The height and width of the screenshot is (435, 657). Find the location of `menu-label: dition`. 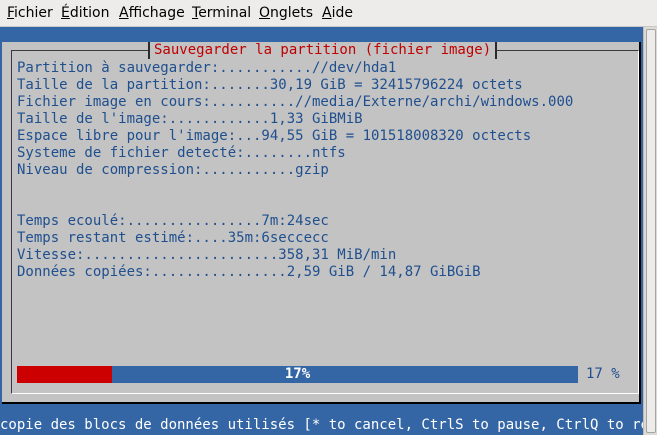

menu-label: dition is located at coordinates (89, 13).